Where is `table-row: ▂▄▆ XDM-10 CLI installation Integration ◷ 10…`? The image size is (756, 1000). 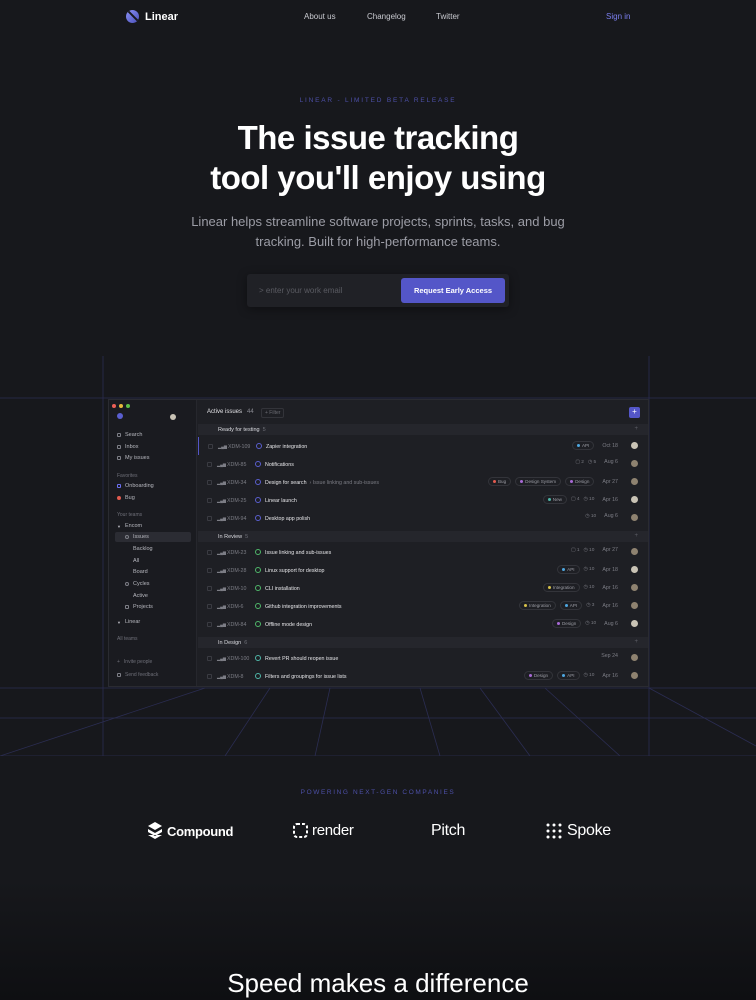 table-row: ▂▄▆ XDM-10 CLI installation Integration ◷ 10… is located at coordinates (423, 588).